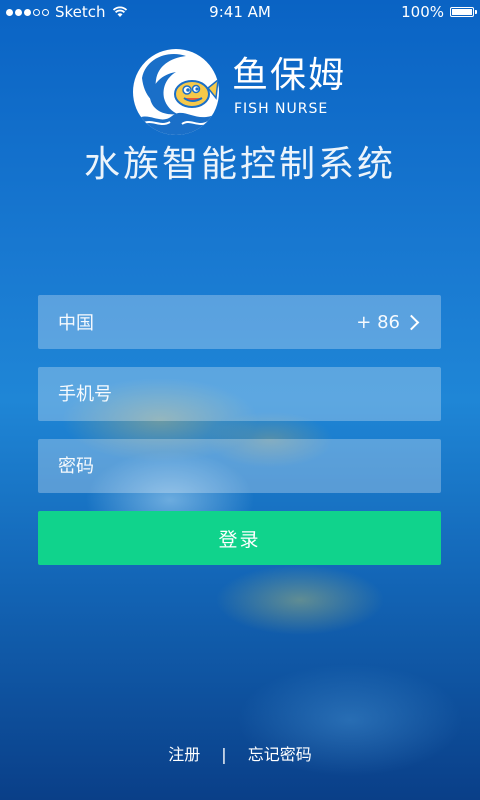 This screenshot has width=480, height=800. What do you see at coordinates (239, 322) in the screenshot?
I see `country-selector: 中国 + 86` at bounding box center [239, 322].